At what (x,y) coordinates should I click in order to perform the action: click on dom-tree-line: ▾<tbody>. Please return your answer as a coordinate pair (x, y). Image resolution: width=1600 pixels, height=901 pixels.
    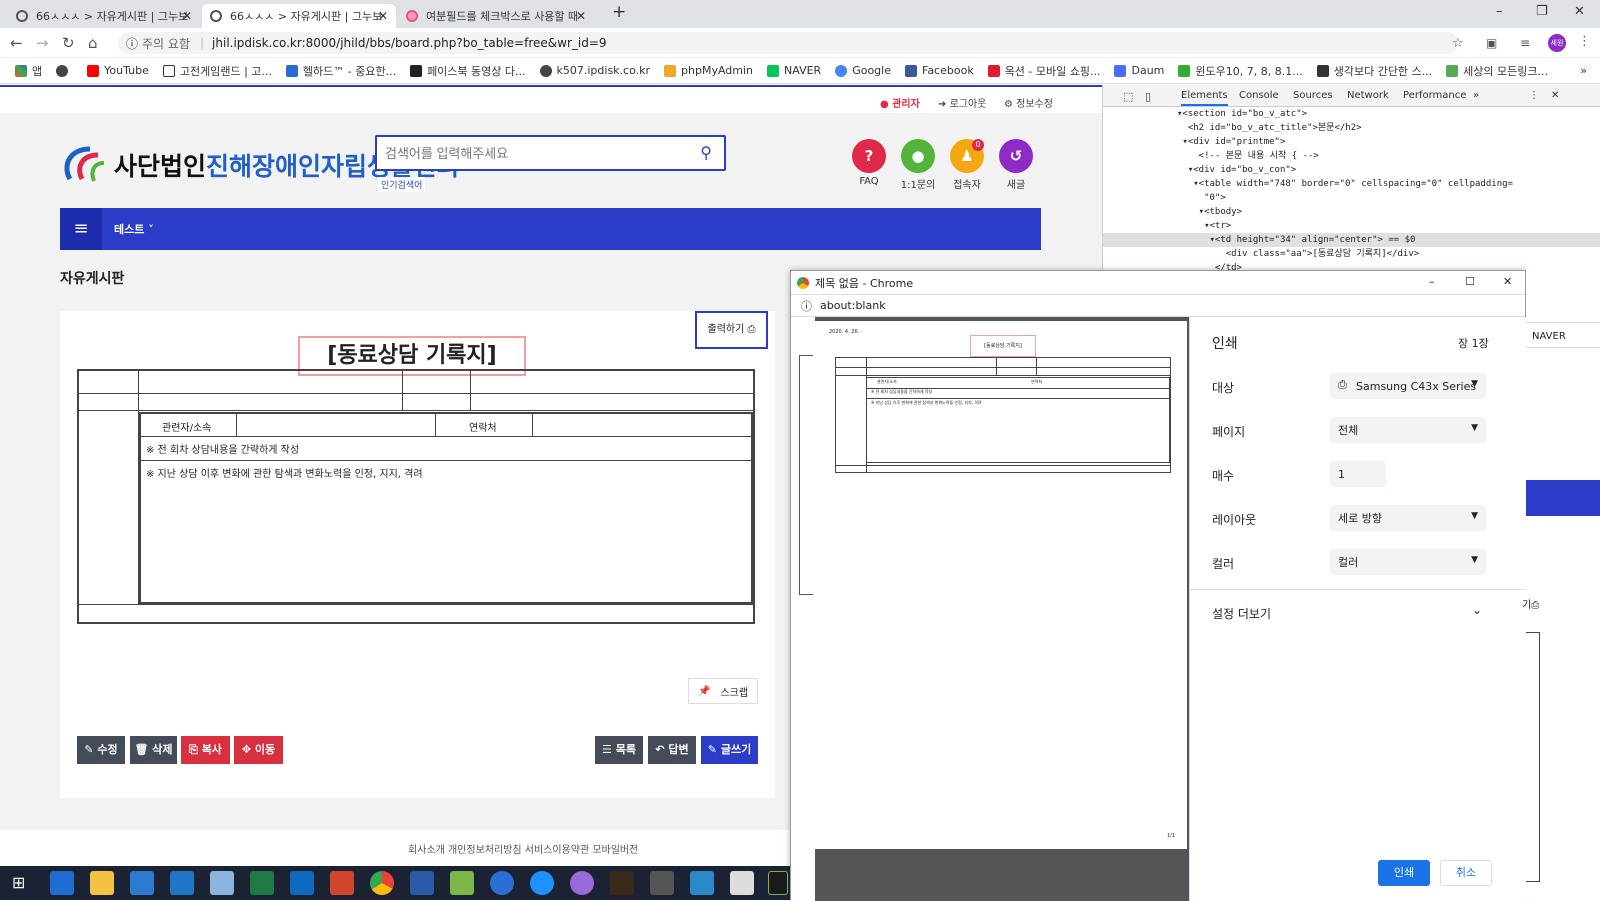
    Looking at the image, I should click on (1351, 212).